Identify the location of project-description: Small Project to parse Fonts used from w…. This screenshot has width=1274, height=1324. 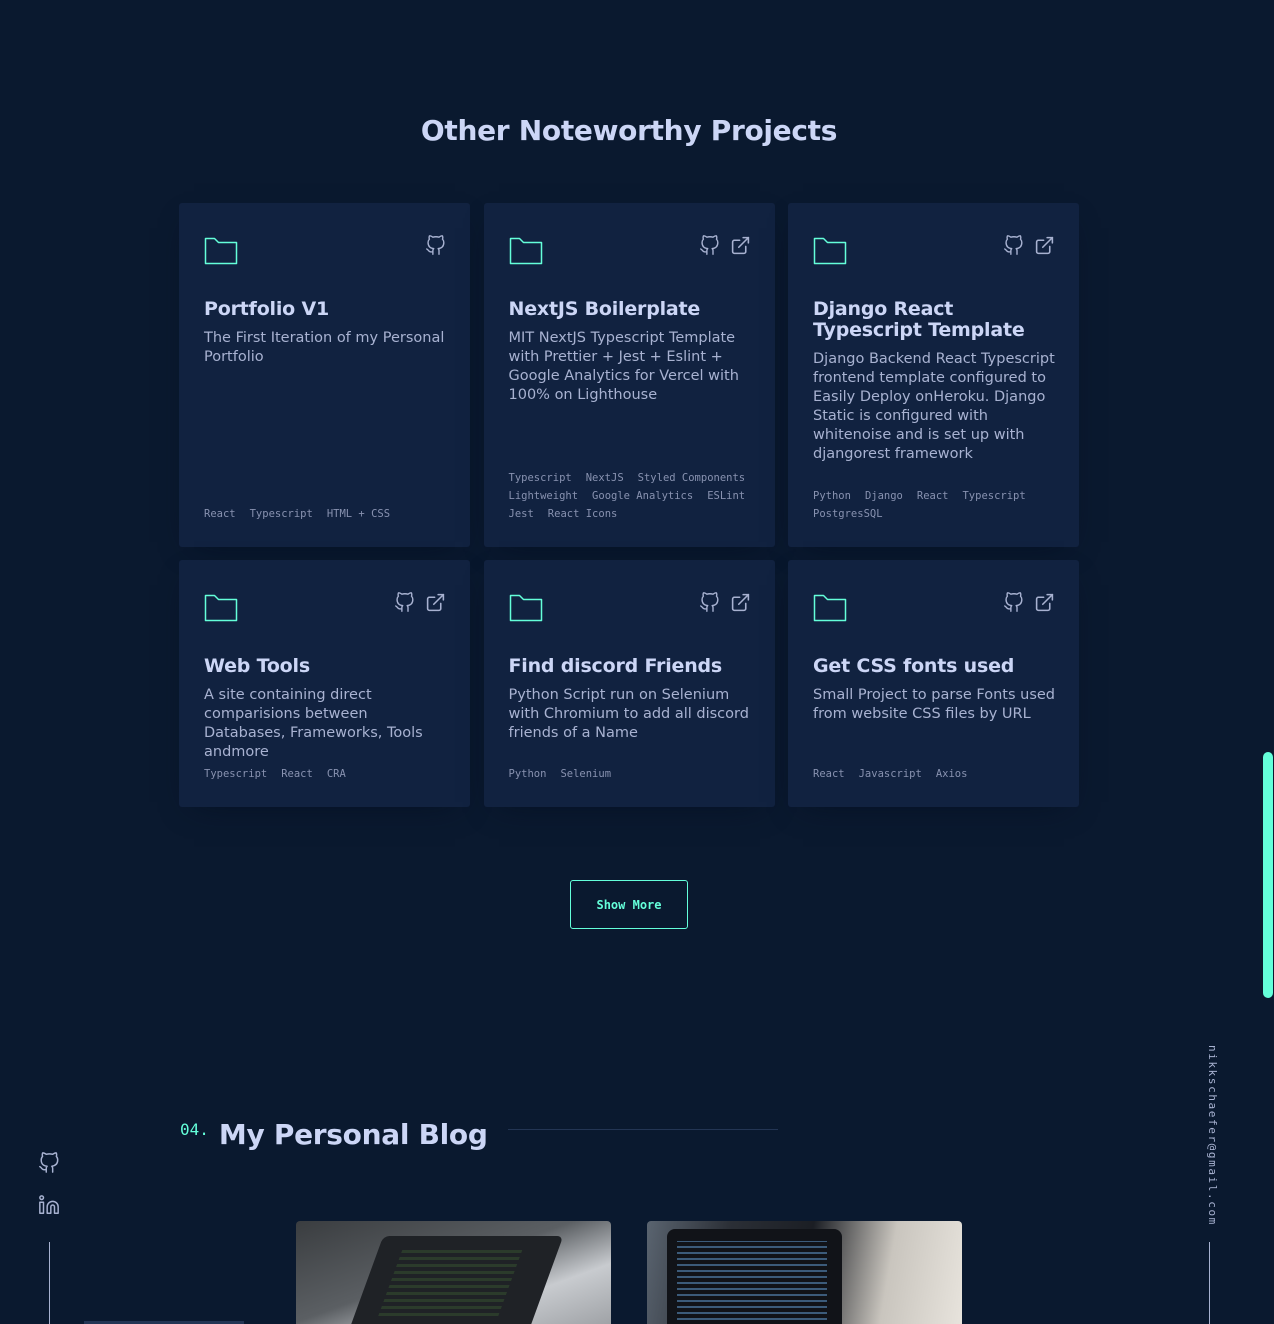
(934, 704).